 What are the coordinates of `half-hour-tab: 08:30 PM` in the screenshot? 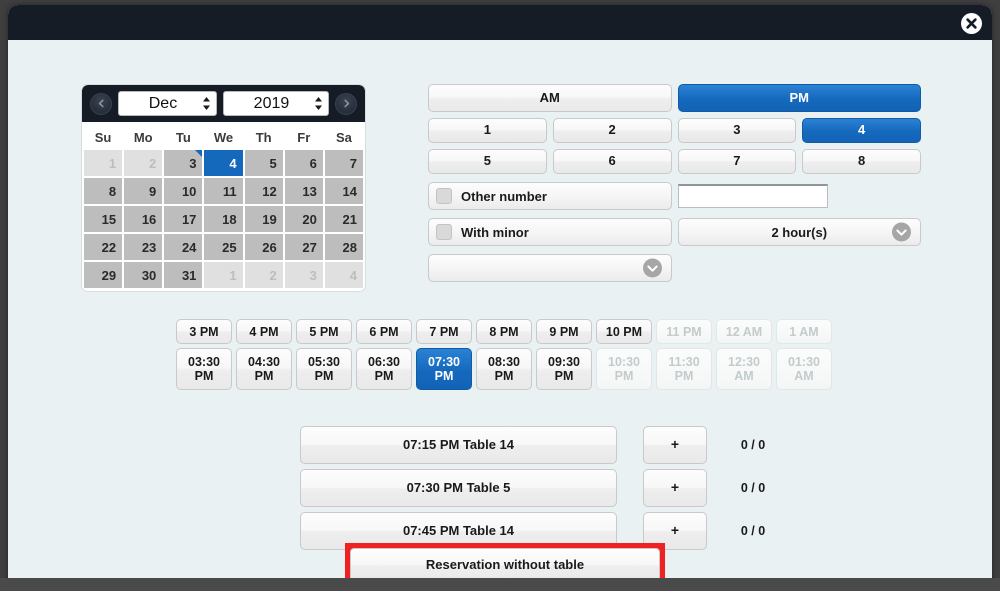 It's located at (504, 369).